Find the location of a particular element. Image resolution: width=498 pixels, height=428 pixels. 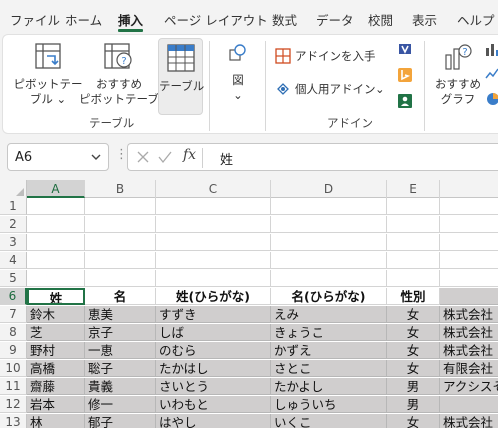

people-graph-icon is located at coordinates (405, 101).